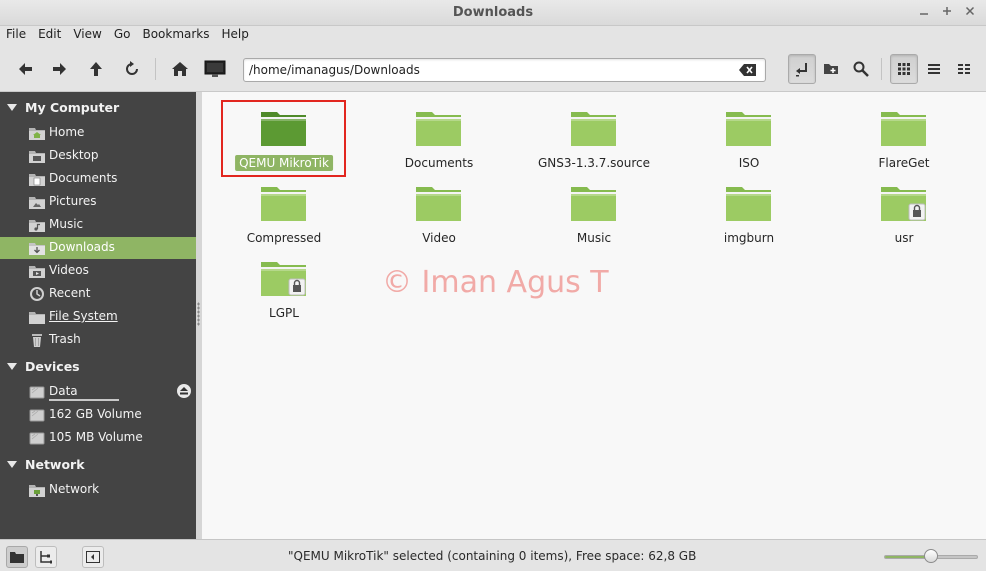 The height and width of the screenshot is (571, 986). I want to click on folder-item: GNS3-1.3.7.source, so click(594, 141).